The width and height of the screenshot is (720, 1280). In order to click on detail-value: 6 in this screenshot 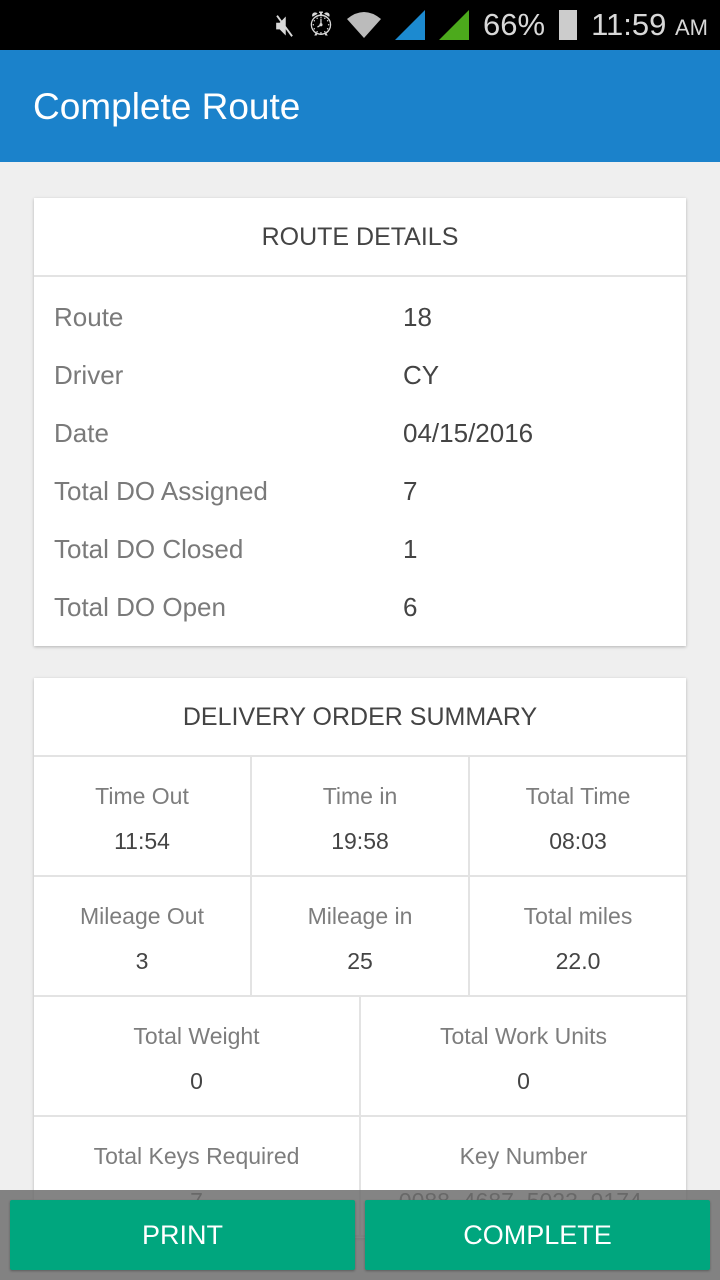, I will do `click(410, 606)`.